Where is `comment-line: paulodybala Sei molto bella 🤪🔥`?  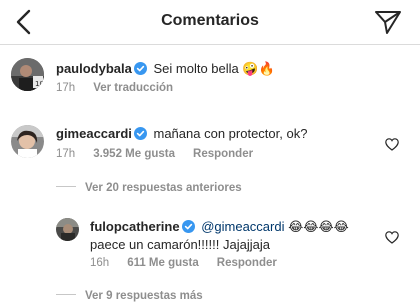 comment-line: paulodybala Sei molto bella 🤪🔥 is located at coordinates (165, 69).